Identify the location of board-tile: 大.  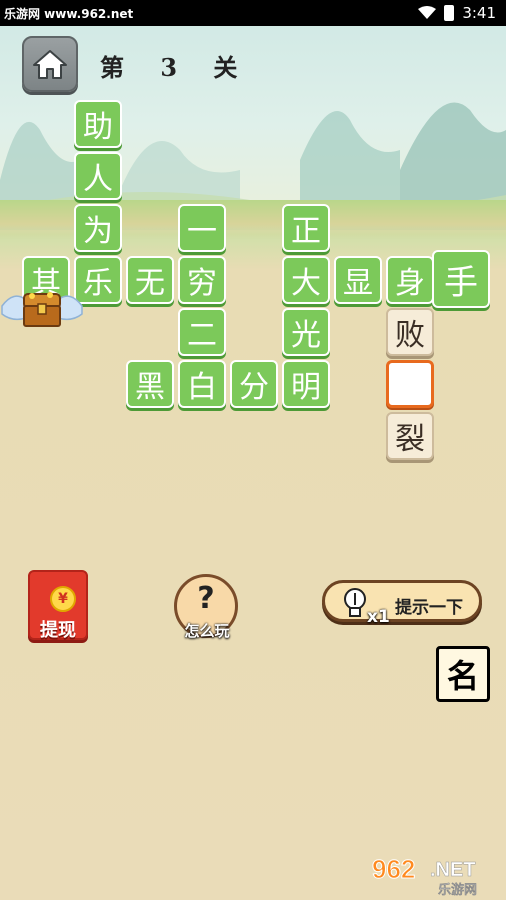
(306, 280).